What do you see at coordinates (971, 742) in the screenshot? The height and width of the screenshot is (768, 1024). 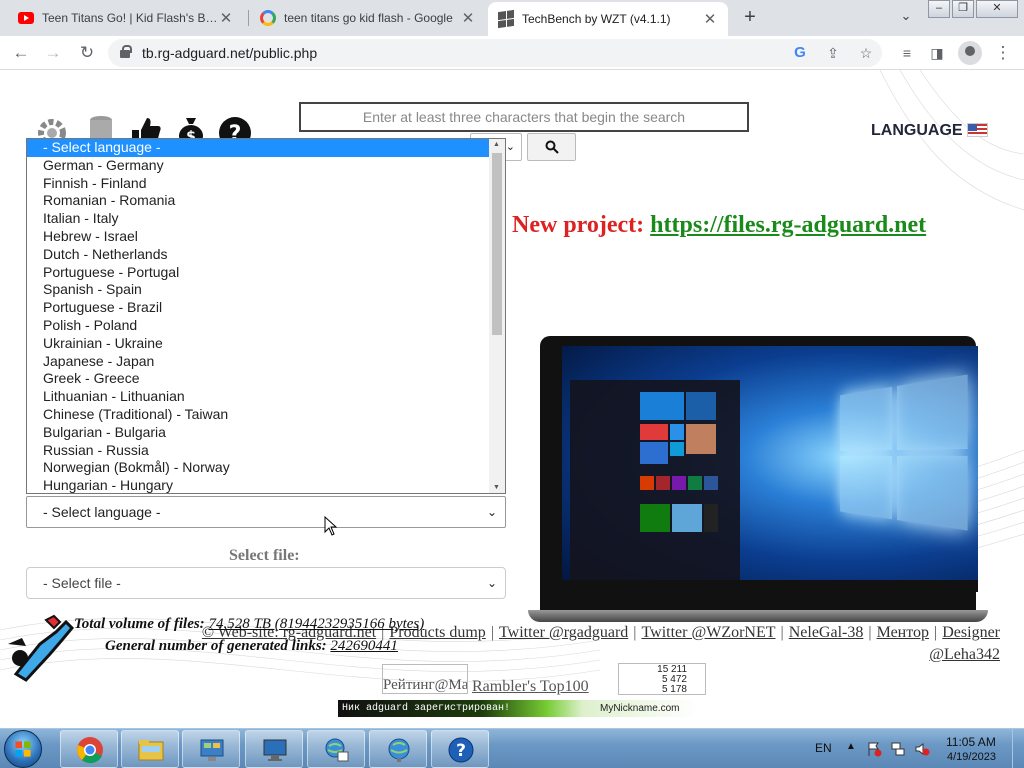 I see `clock-time: 11:05 AM` at bounding box center [971, 742].